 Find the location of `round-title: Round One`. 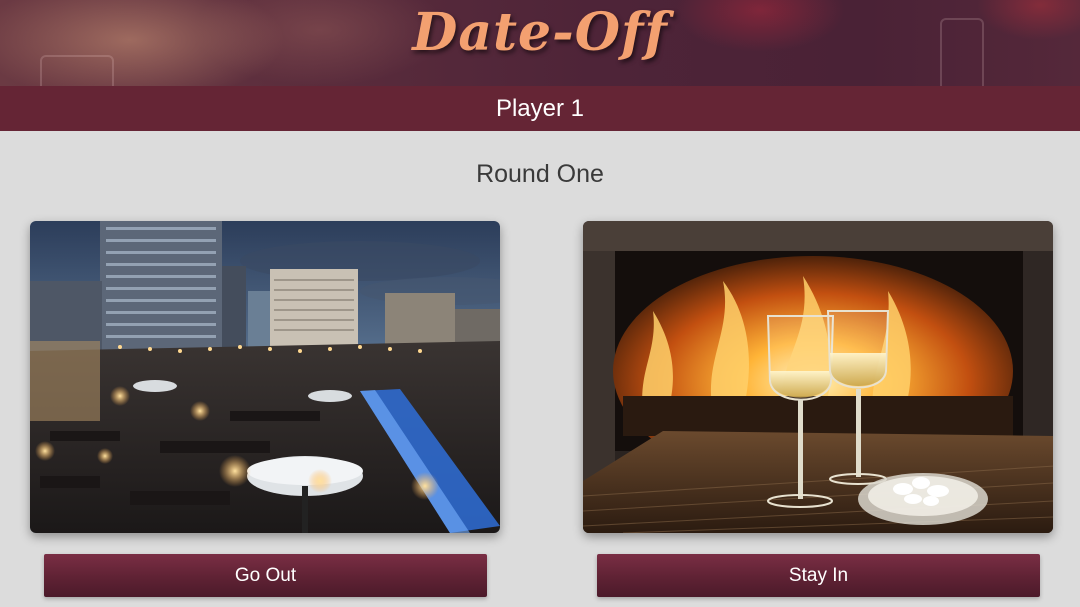

round-title: Round One is located at coordinates (540, 174).